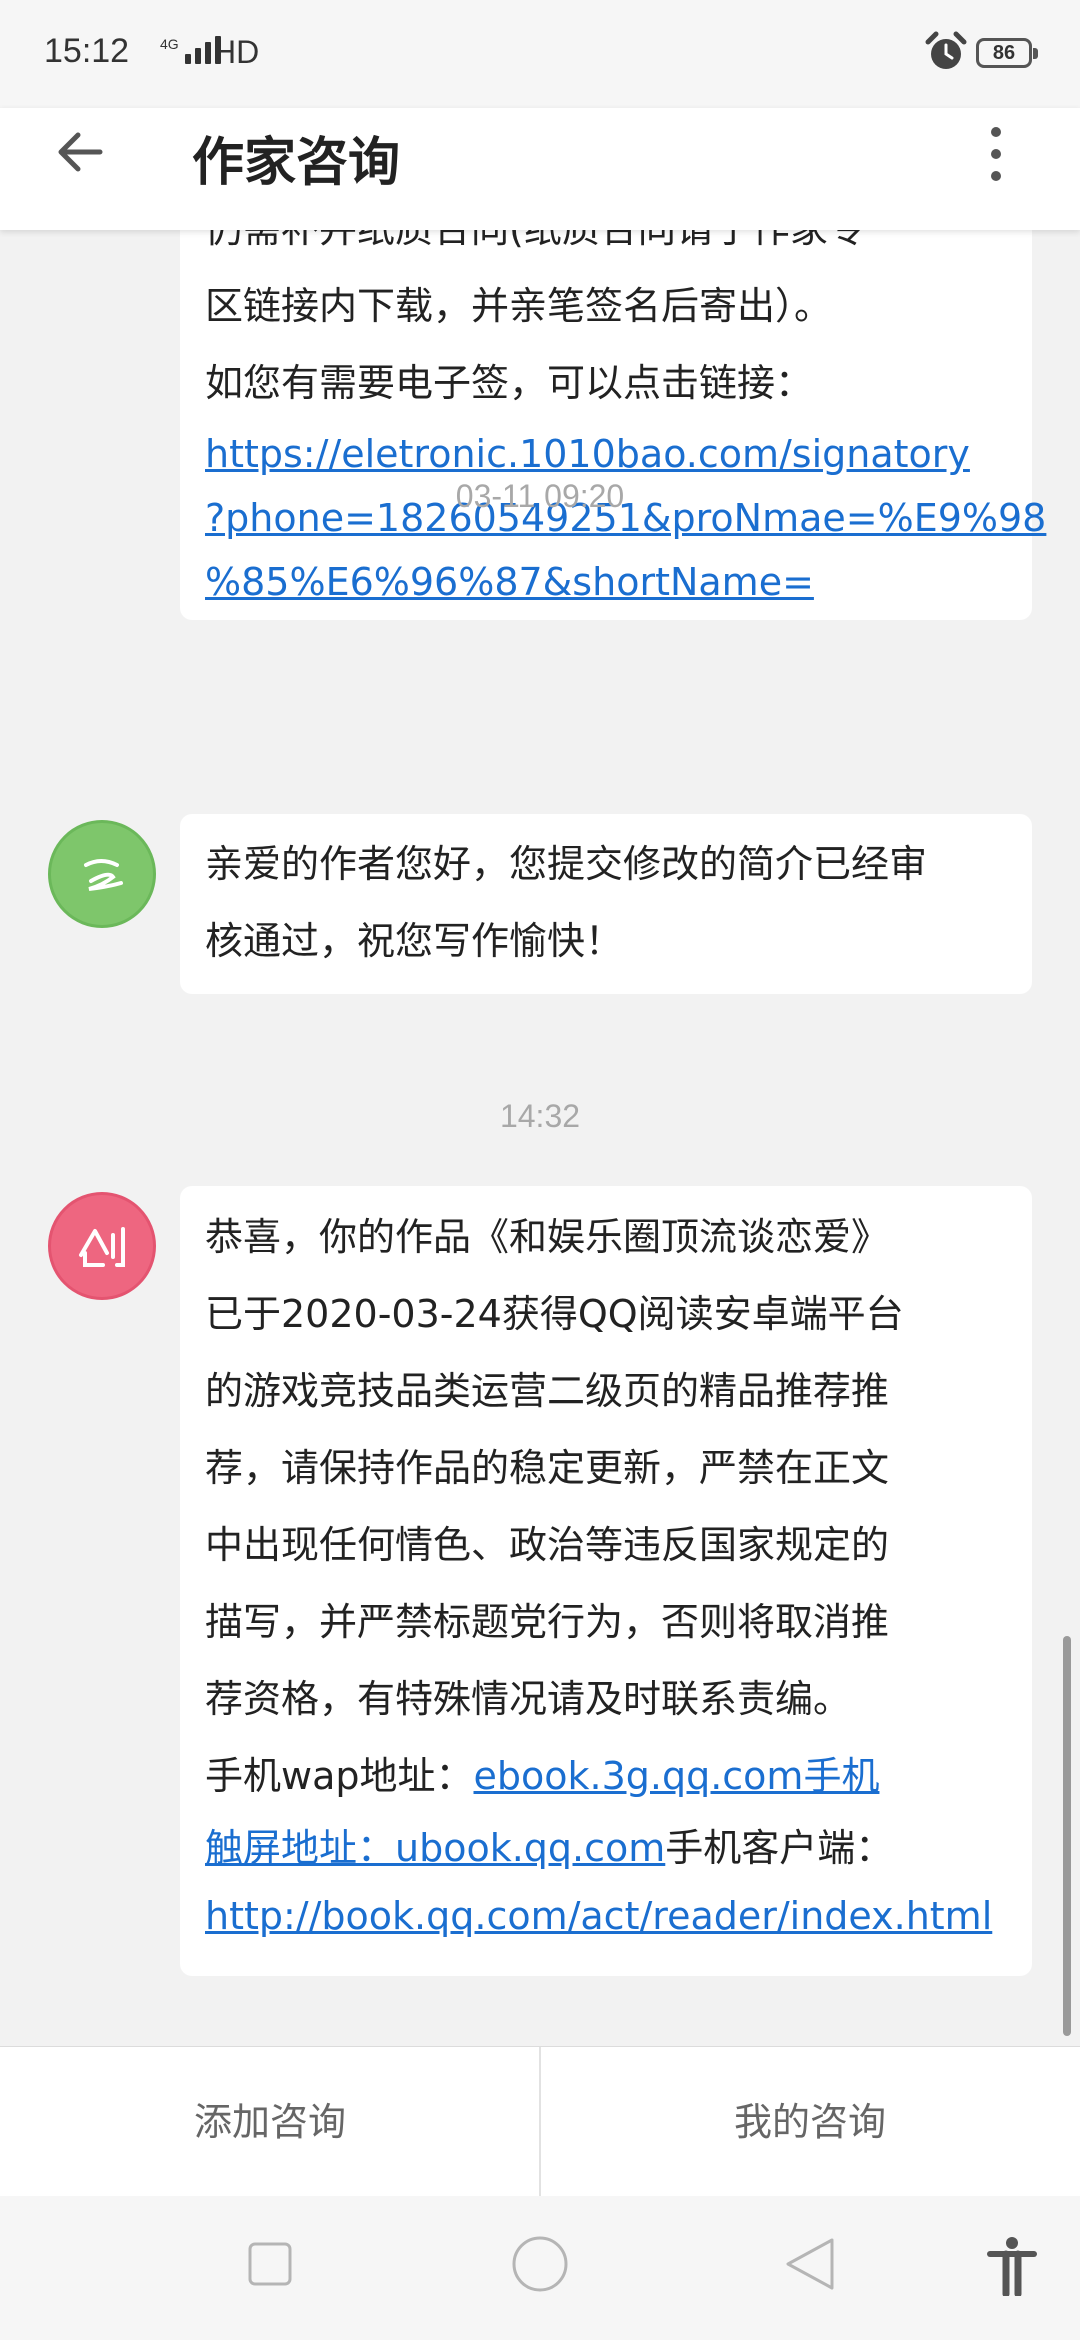  Describe the element at coordinates (554, 1314) in the screenshot. I see `message-line: 已于2020-03-24获得QQ阅读安卓端平台` at that location.